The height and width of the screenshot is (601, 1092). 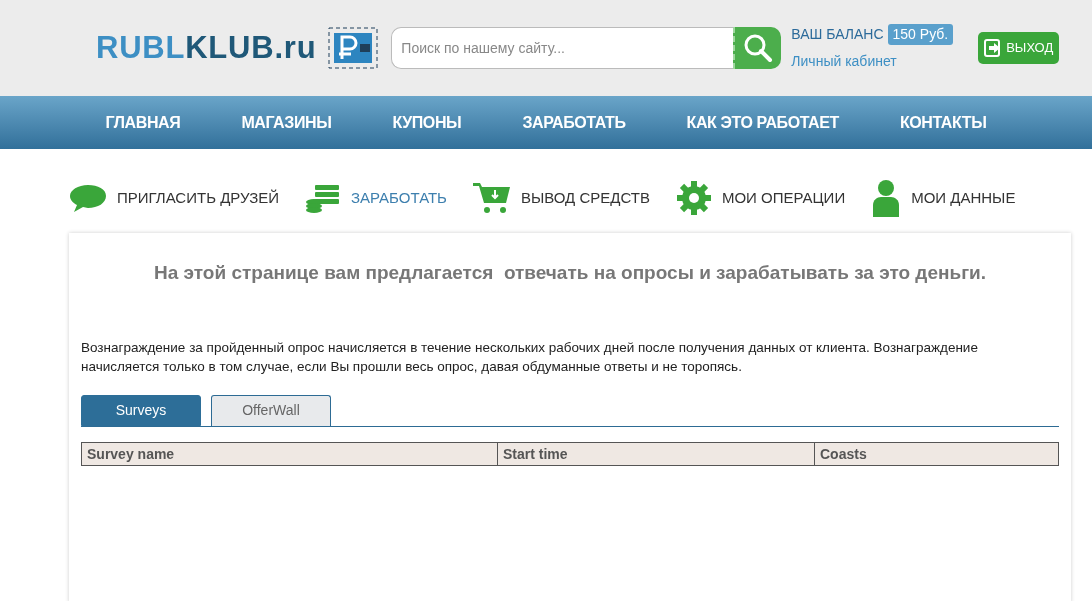 What do you see at coordinates (376, 198) in the screenshot?
I see `account-menu-item: ЗАРАБОТАТЬ` at bounding box center [376, 198].